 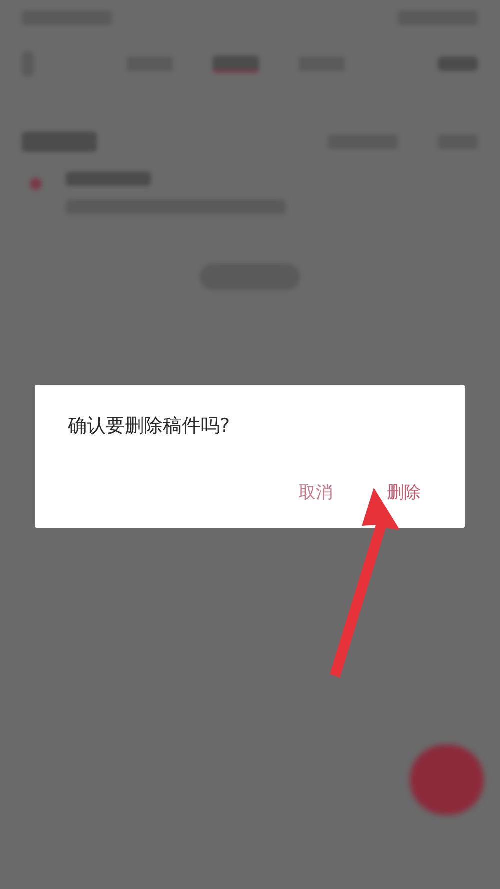 What do you see at coordinates (404, 492) in the screenshot?
I see `delete-button: 删除` at bounding box center [404, 492].